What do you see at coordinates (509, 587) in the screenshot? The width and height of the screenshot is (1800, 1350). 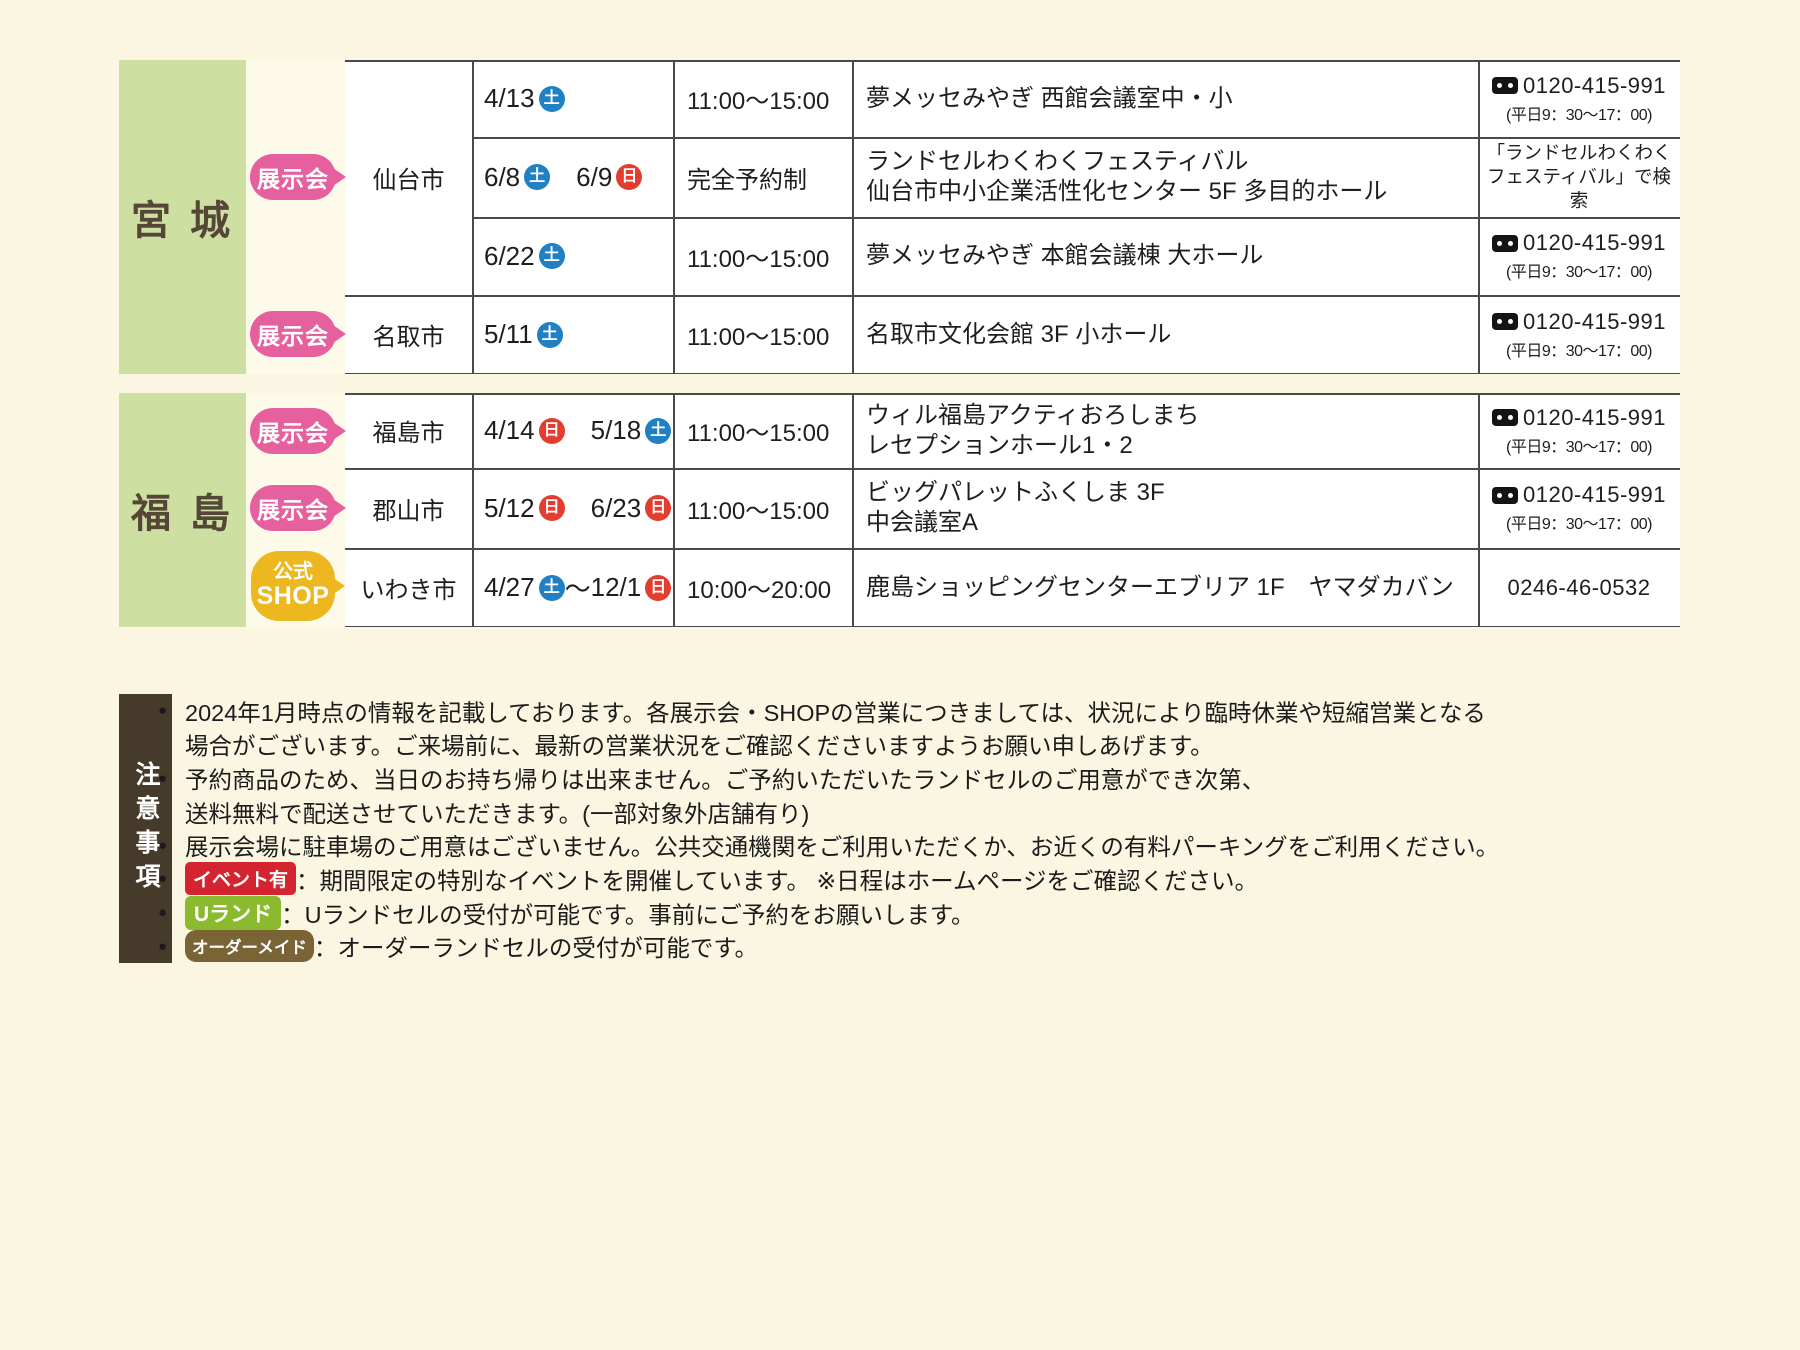 I see `date-text: 4/27` at bounding box center [509, 587].